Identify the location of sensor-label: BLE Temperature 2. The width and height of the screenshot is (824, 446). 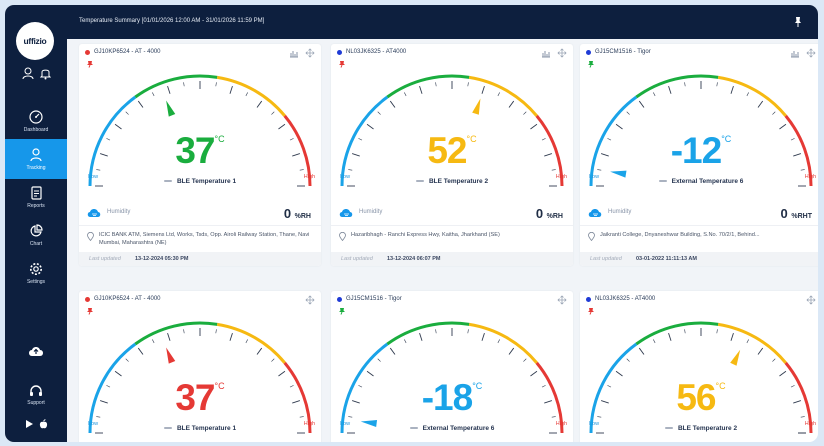
(707, 428).